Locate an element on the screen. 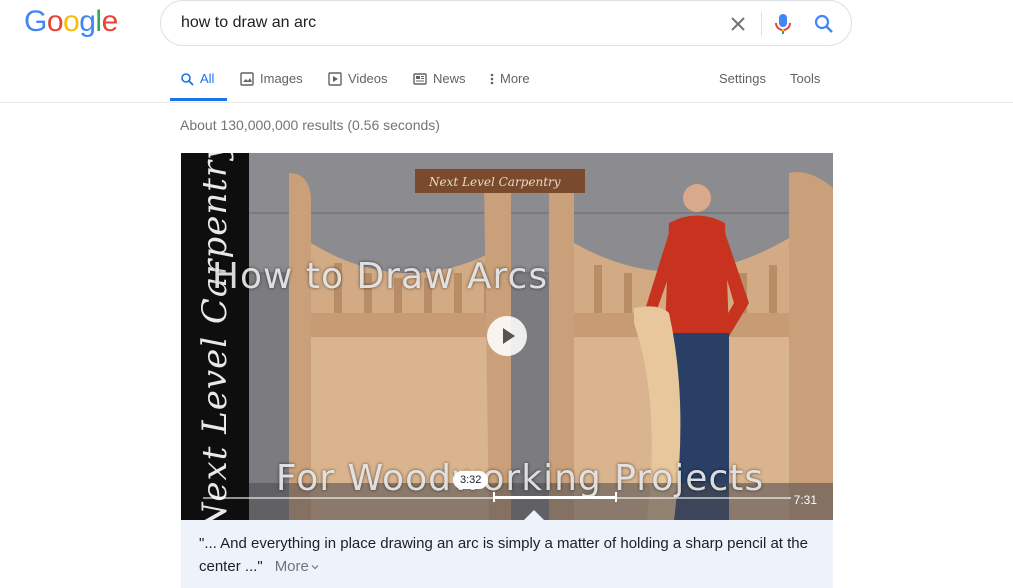  more-link: More is located at coordinates (297, 566).